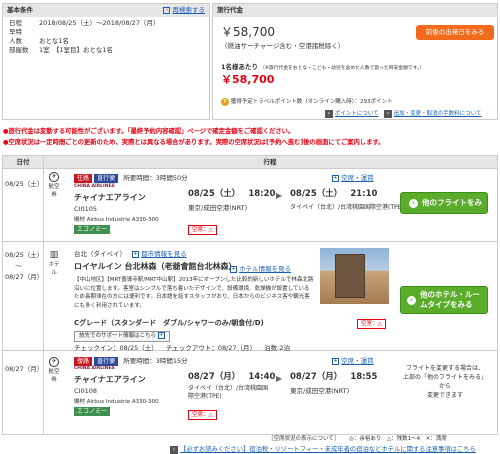 This screenshot has height=454, width=500. Describe the element at coordinates (83, 361) in the screenshot. I see `return-tag: 復路` at that location.